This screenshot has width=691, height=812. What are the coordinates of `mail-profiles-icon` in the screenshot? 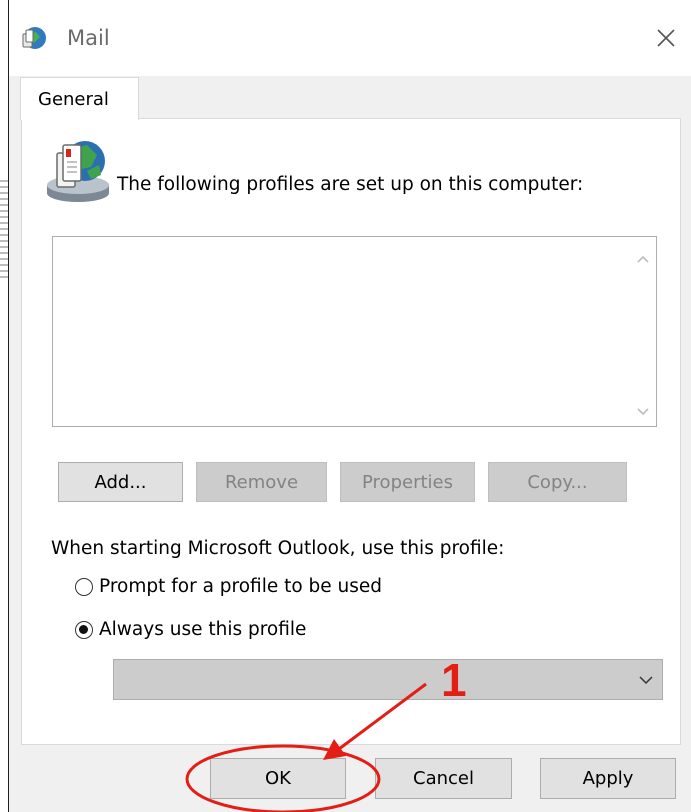 It's located at (78, 171).